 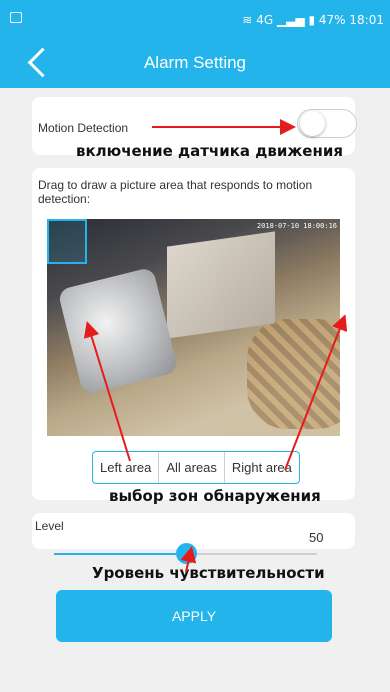 What do you see at coordinates (107, 391) in the screenshot?
I see `arrow-to-left-area` at bounding box center [107, 391].